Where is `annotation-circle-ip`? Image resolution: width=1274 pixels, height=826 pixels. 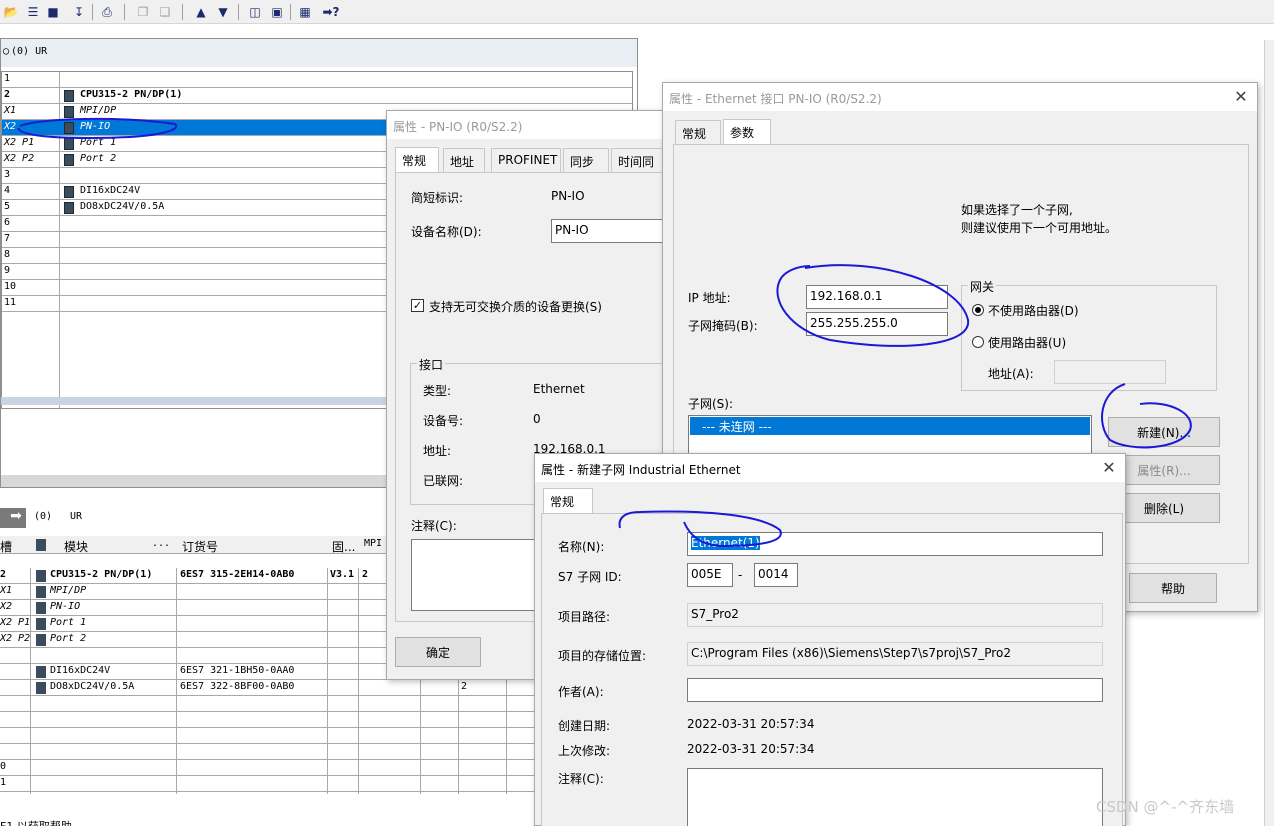 annotation-circle-ip is located at coordinates (873, 305).